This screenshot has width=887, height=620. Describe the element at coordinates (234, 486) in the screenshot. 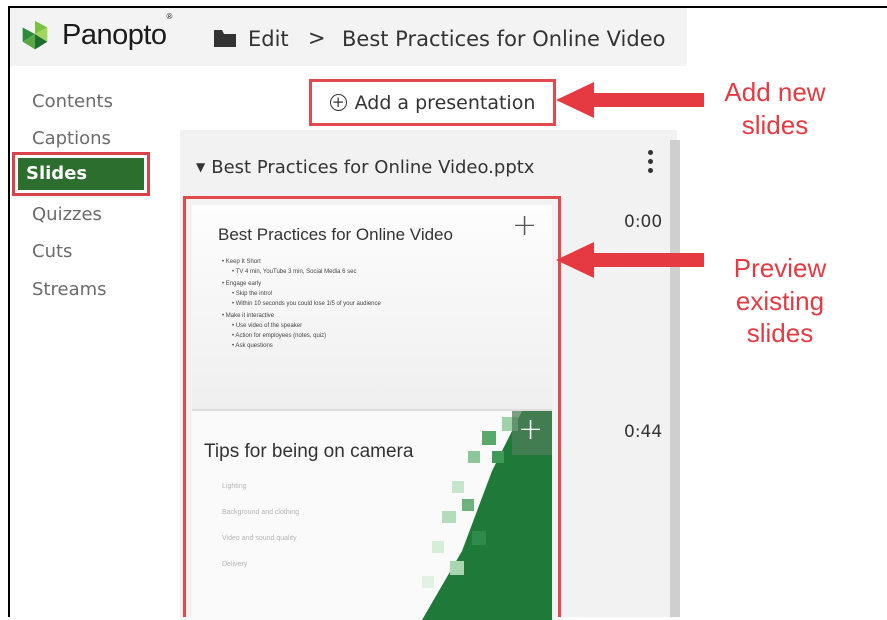

I see `slide-bullet: Lighting` at that location.